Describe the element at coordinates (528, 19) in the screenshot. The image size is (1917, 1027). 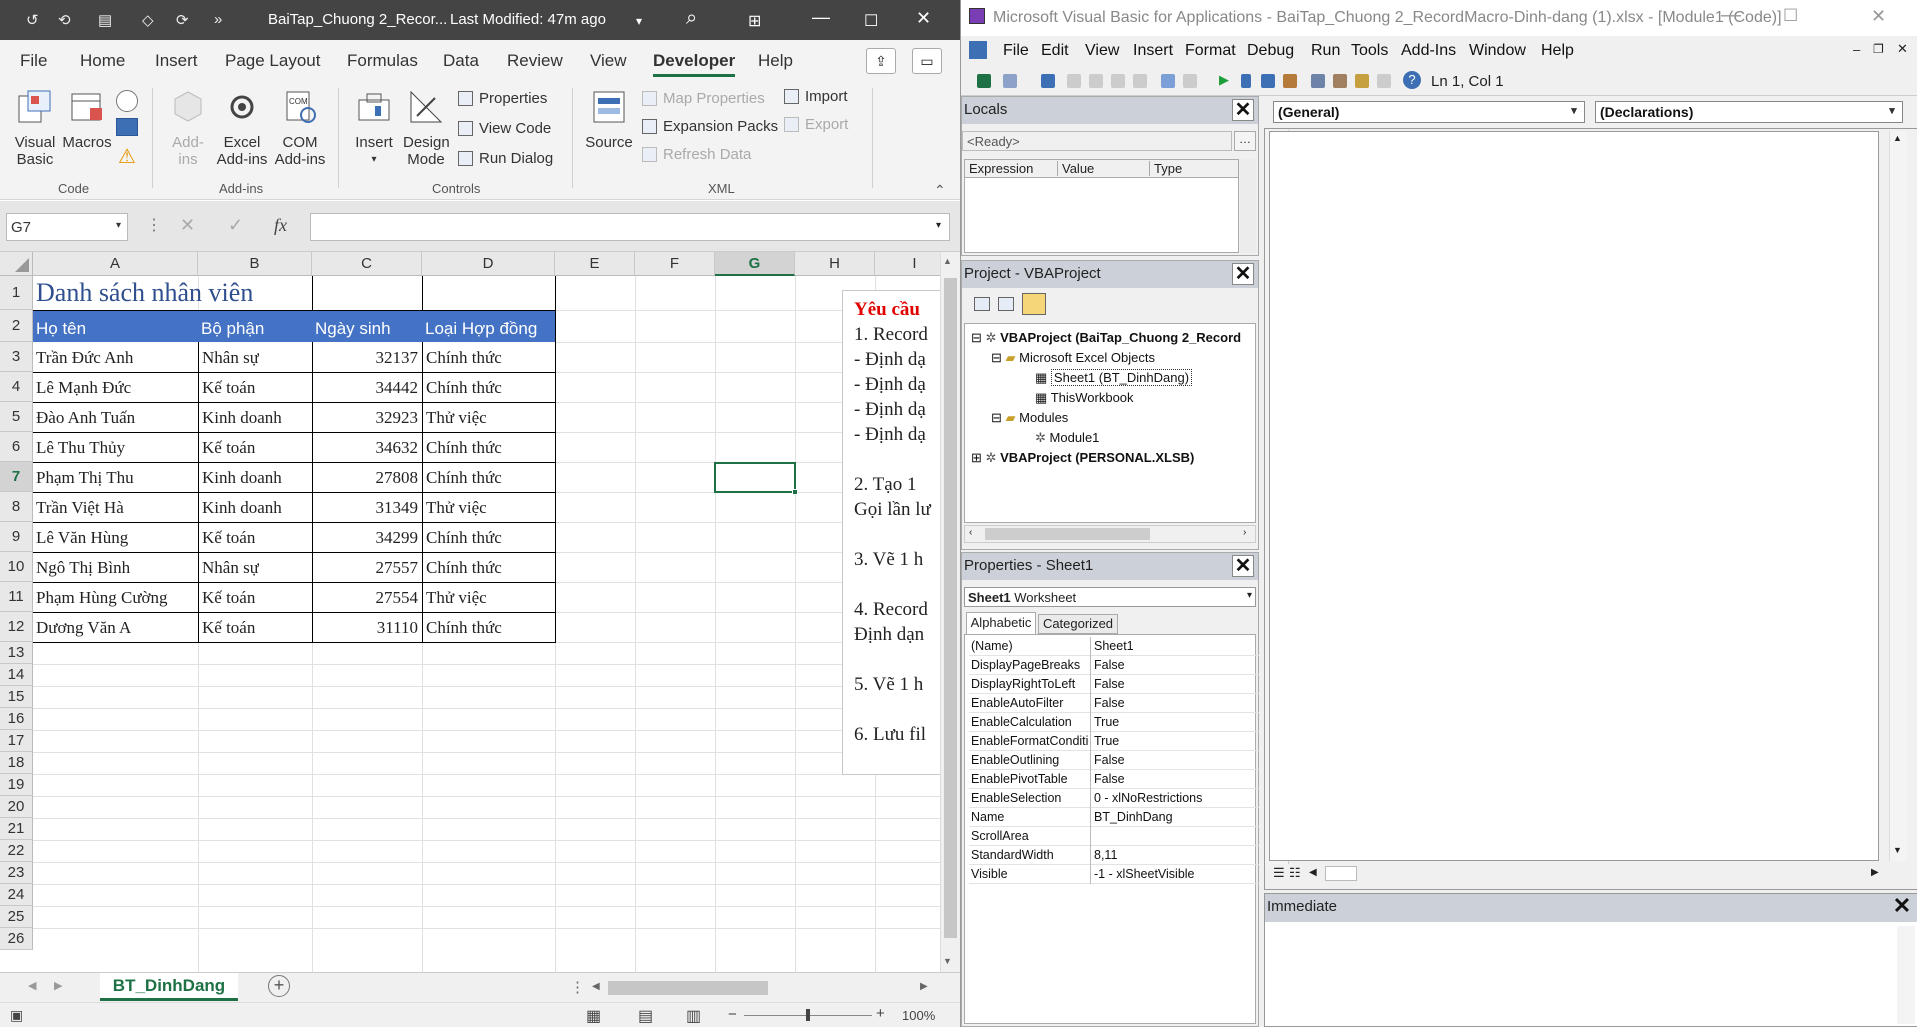
I see `last-modified: Last Modified: 47m ago` at that location.